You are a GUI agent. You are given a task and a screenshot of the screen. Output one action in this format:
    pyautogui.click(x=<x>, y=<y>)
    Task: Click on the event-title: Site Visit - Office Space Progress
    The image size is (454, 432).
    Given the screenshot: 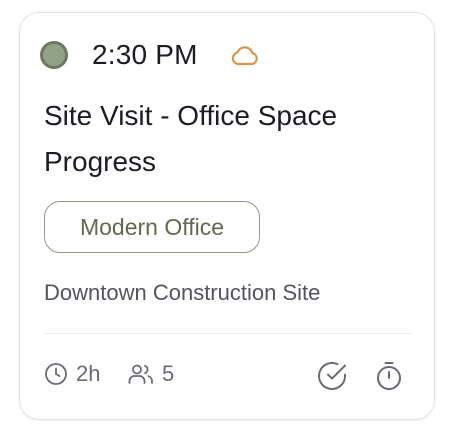 What is the action you would take?
    pyautogui.click(x=191, y=138)
    